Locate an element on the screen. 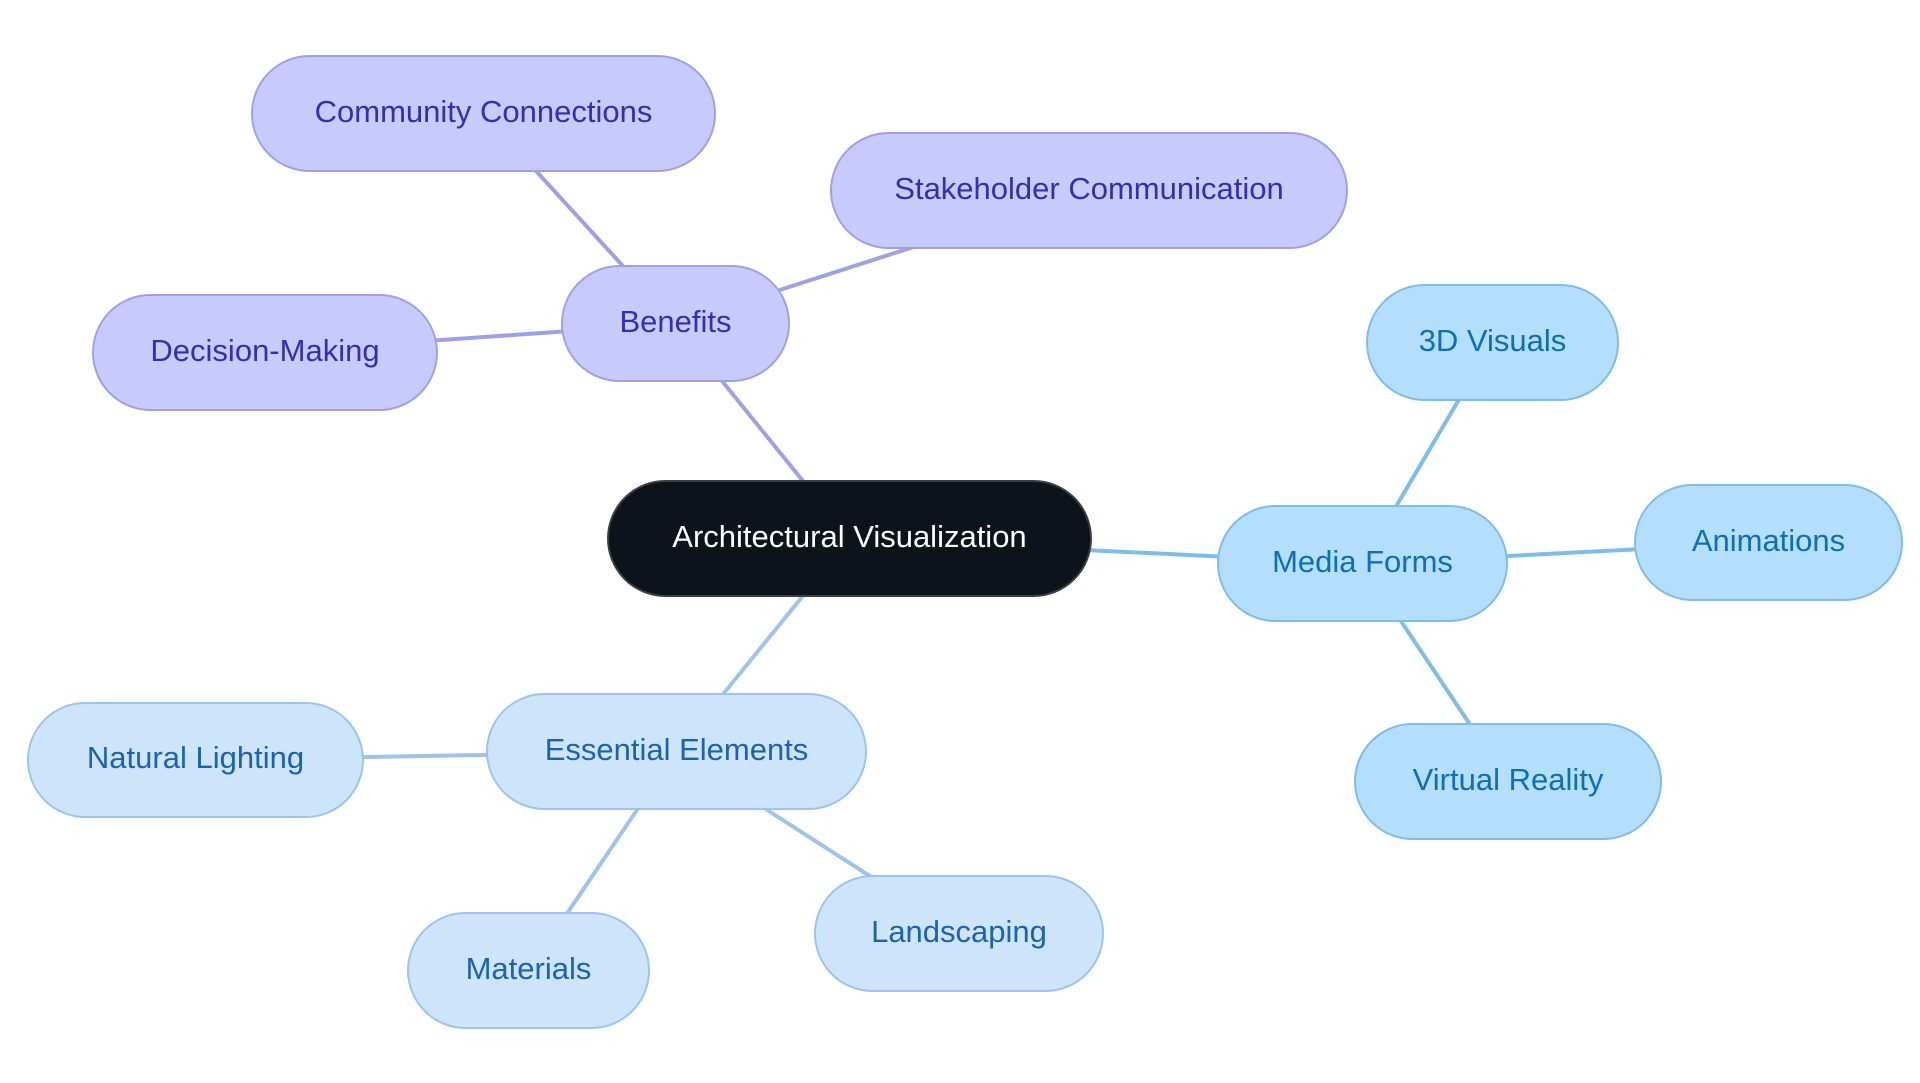 The width and height of the screenshot is (1920, 1083). node-label: Virtual Reality is located at coordinates (1508, 779).